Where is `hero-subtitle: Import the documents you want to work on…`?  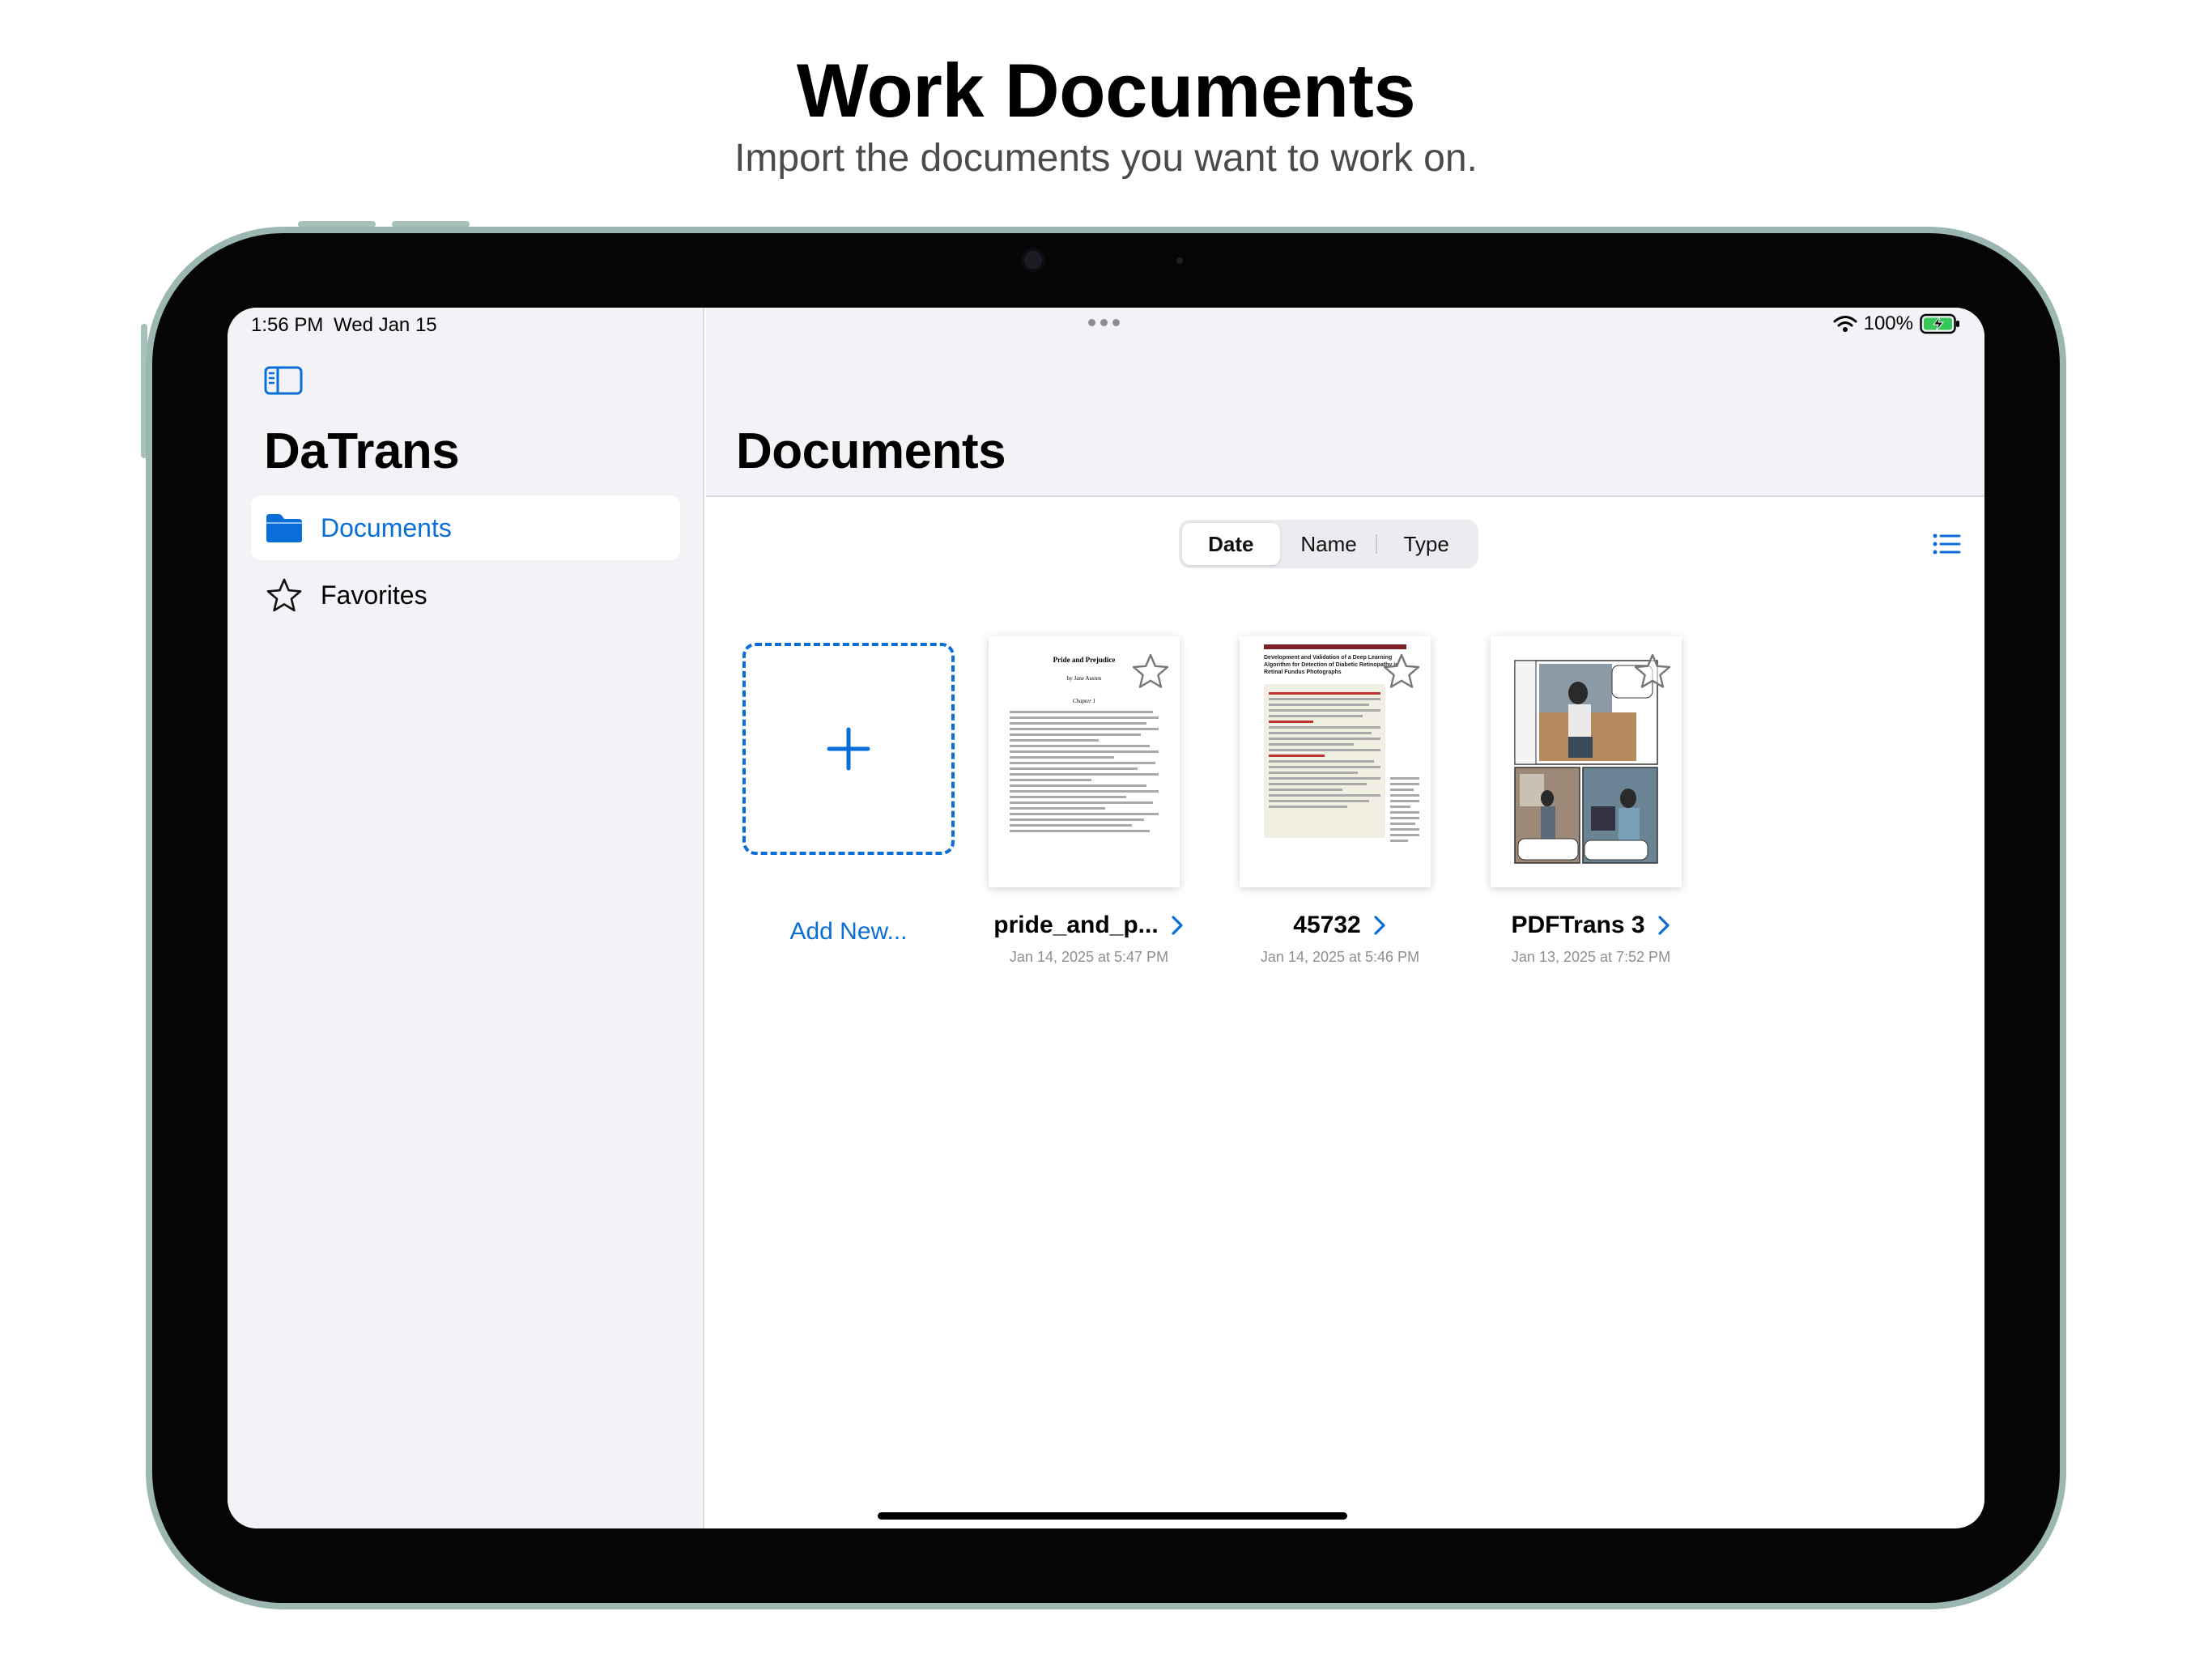
hero-subtitle: Import the documents you want to work on… is located at coordinates (1106, 158).